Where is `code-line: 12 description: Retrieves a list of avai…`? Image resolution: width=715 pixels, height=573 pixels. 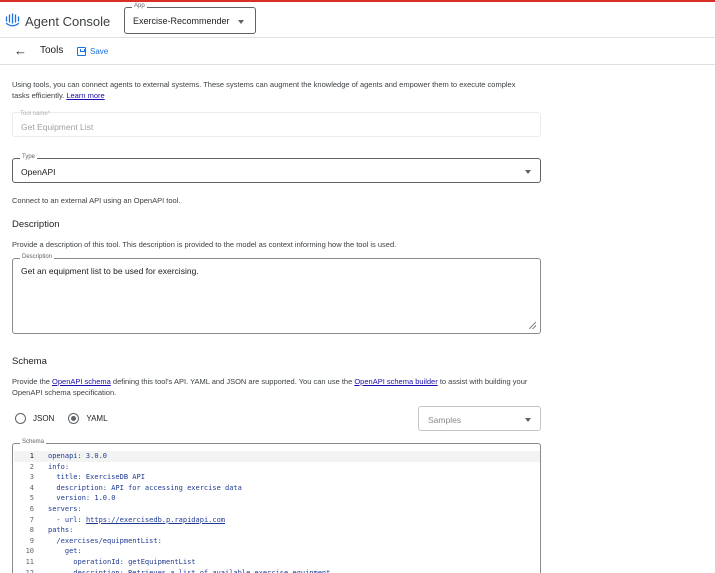 code-line: 12 description: Retrieves a list of avai… is located at coordinates (277, 570).